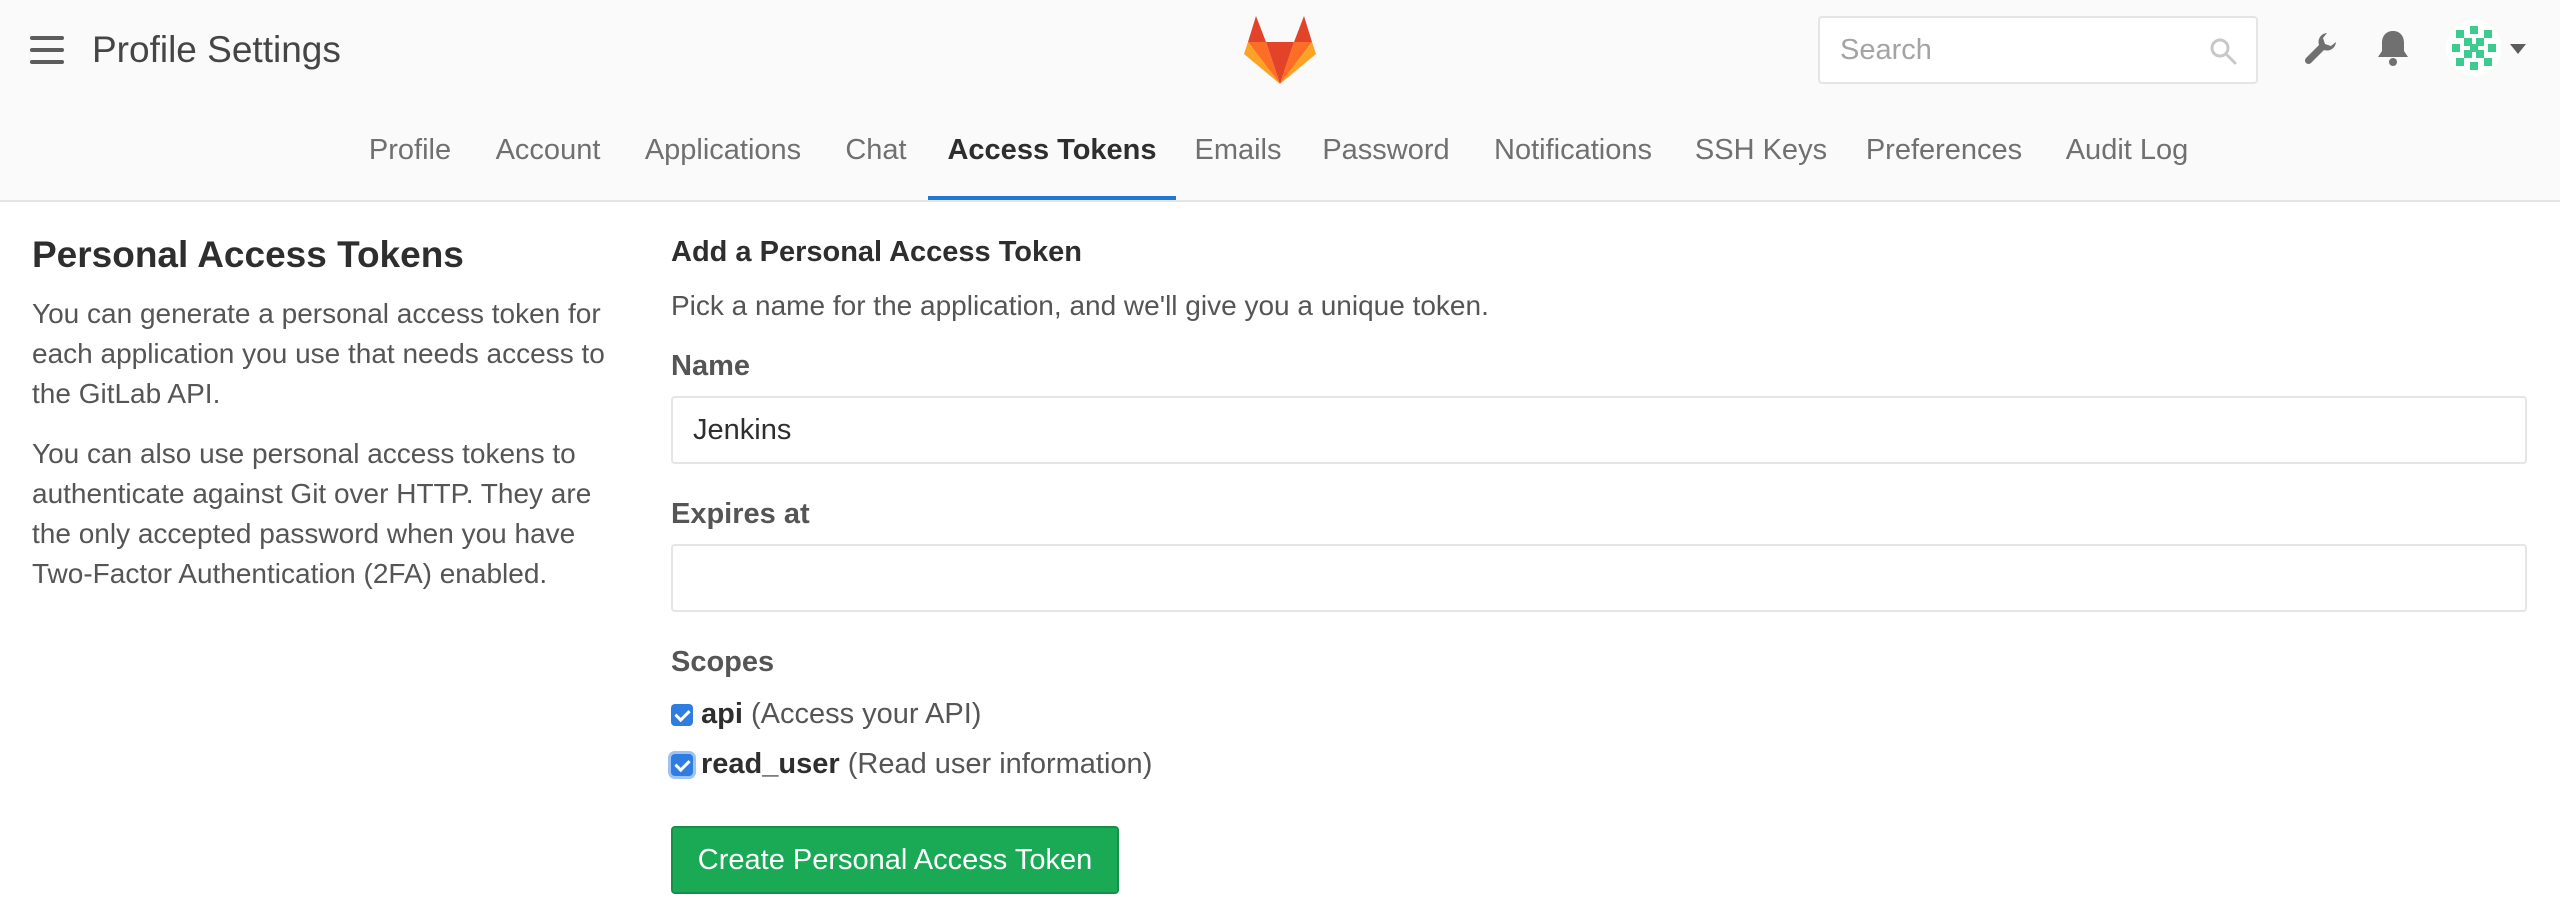 The width and height of the screenshot is (2560, 920). Describe the element at coordinates (876, 252) in the screenshot. I see `form-heading: Add a Personal Access Token` at that location.